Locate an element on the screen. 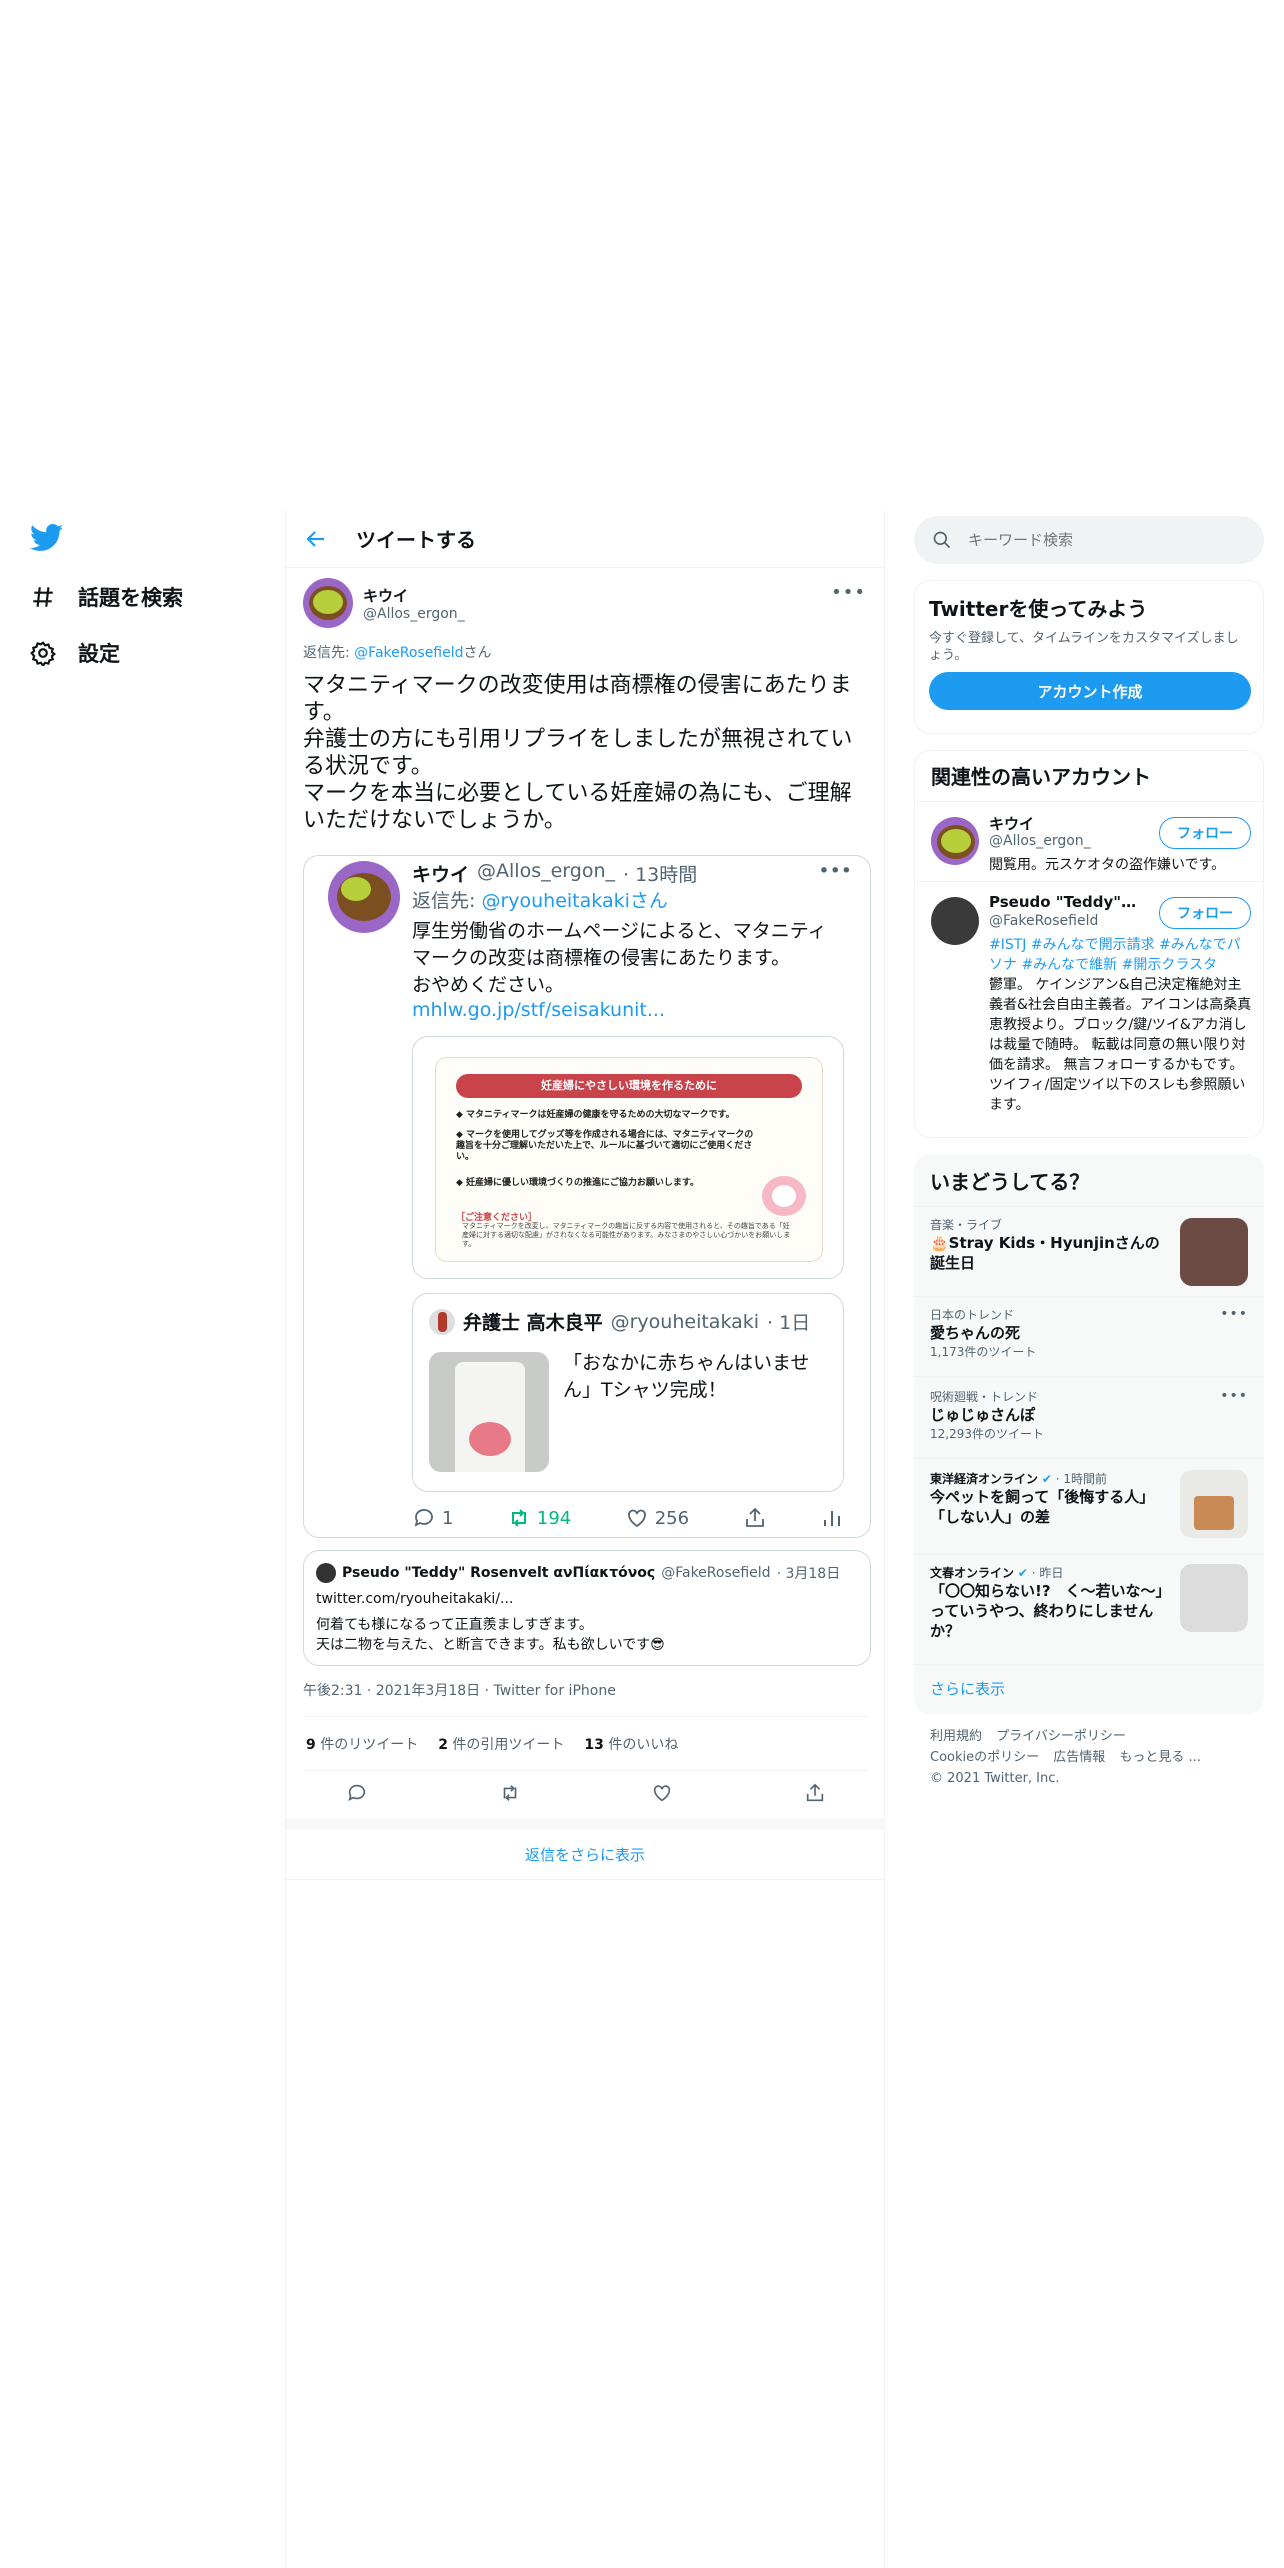 This screenshot has height=2568, width=1284. retweet-button: 194 is located at coordinates (539, 1518).